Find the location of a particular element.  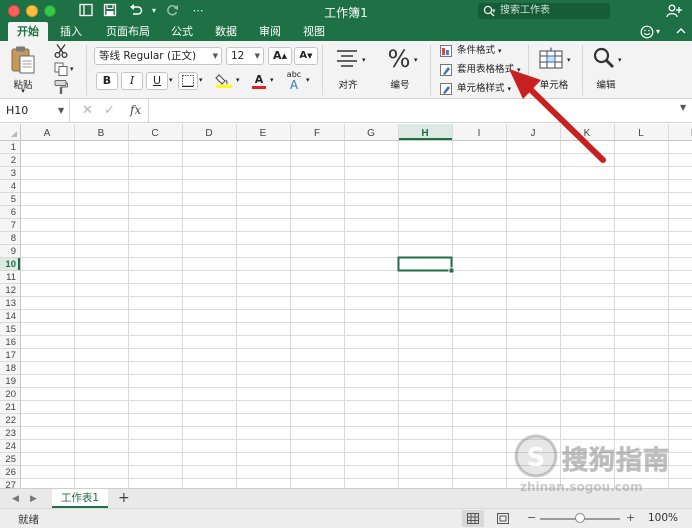

row-header-13: 13 is located at coordinates (10, 303).